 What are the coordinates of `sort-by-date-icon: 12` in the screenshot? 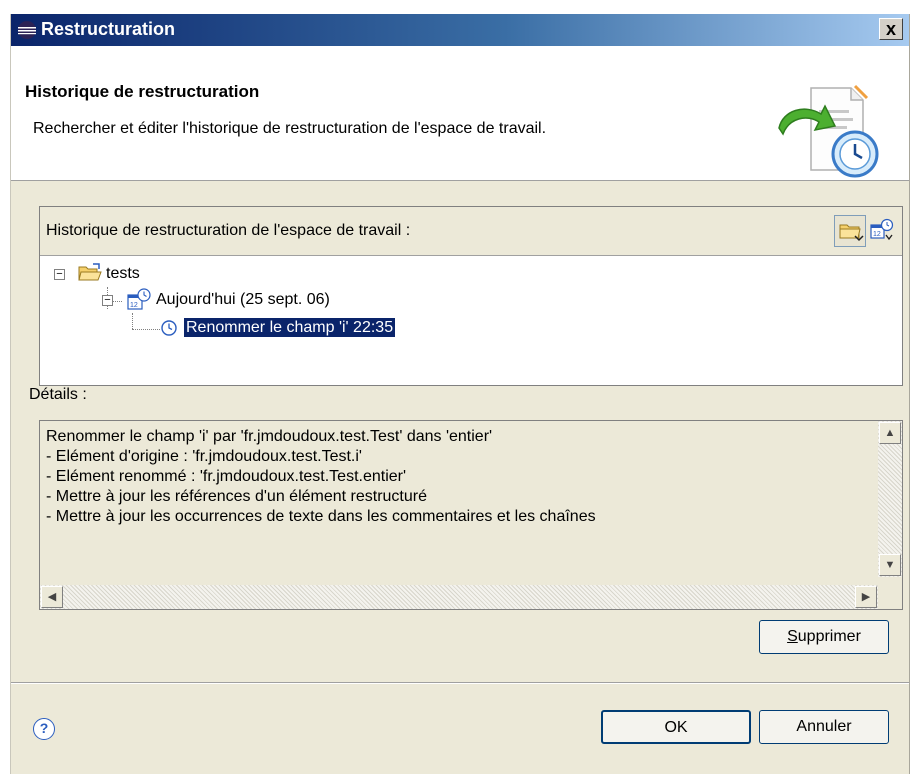 It's located at (882, 229).